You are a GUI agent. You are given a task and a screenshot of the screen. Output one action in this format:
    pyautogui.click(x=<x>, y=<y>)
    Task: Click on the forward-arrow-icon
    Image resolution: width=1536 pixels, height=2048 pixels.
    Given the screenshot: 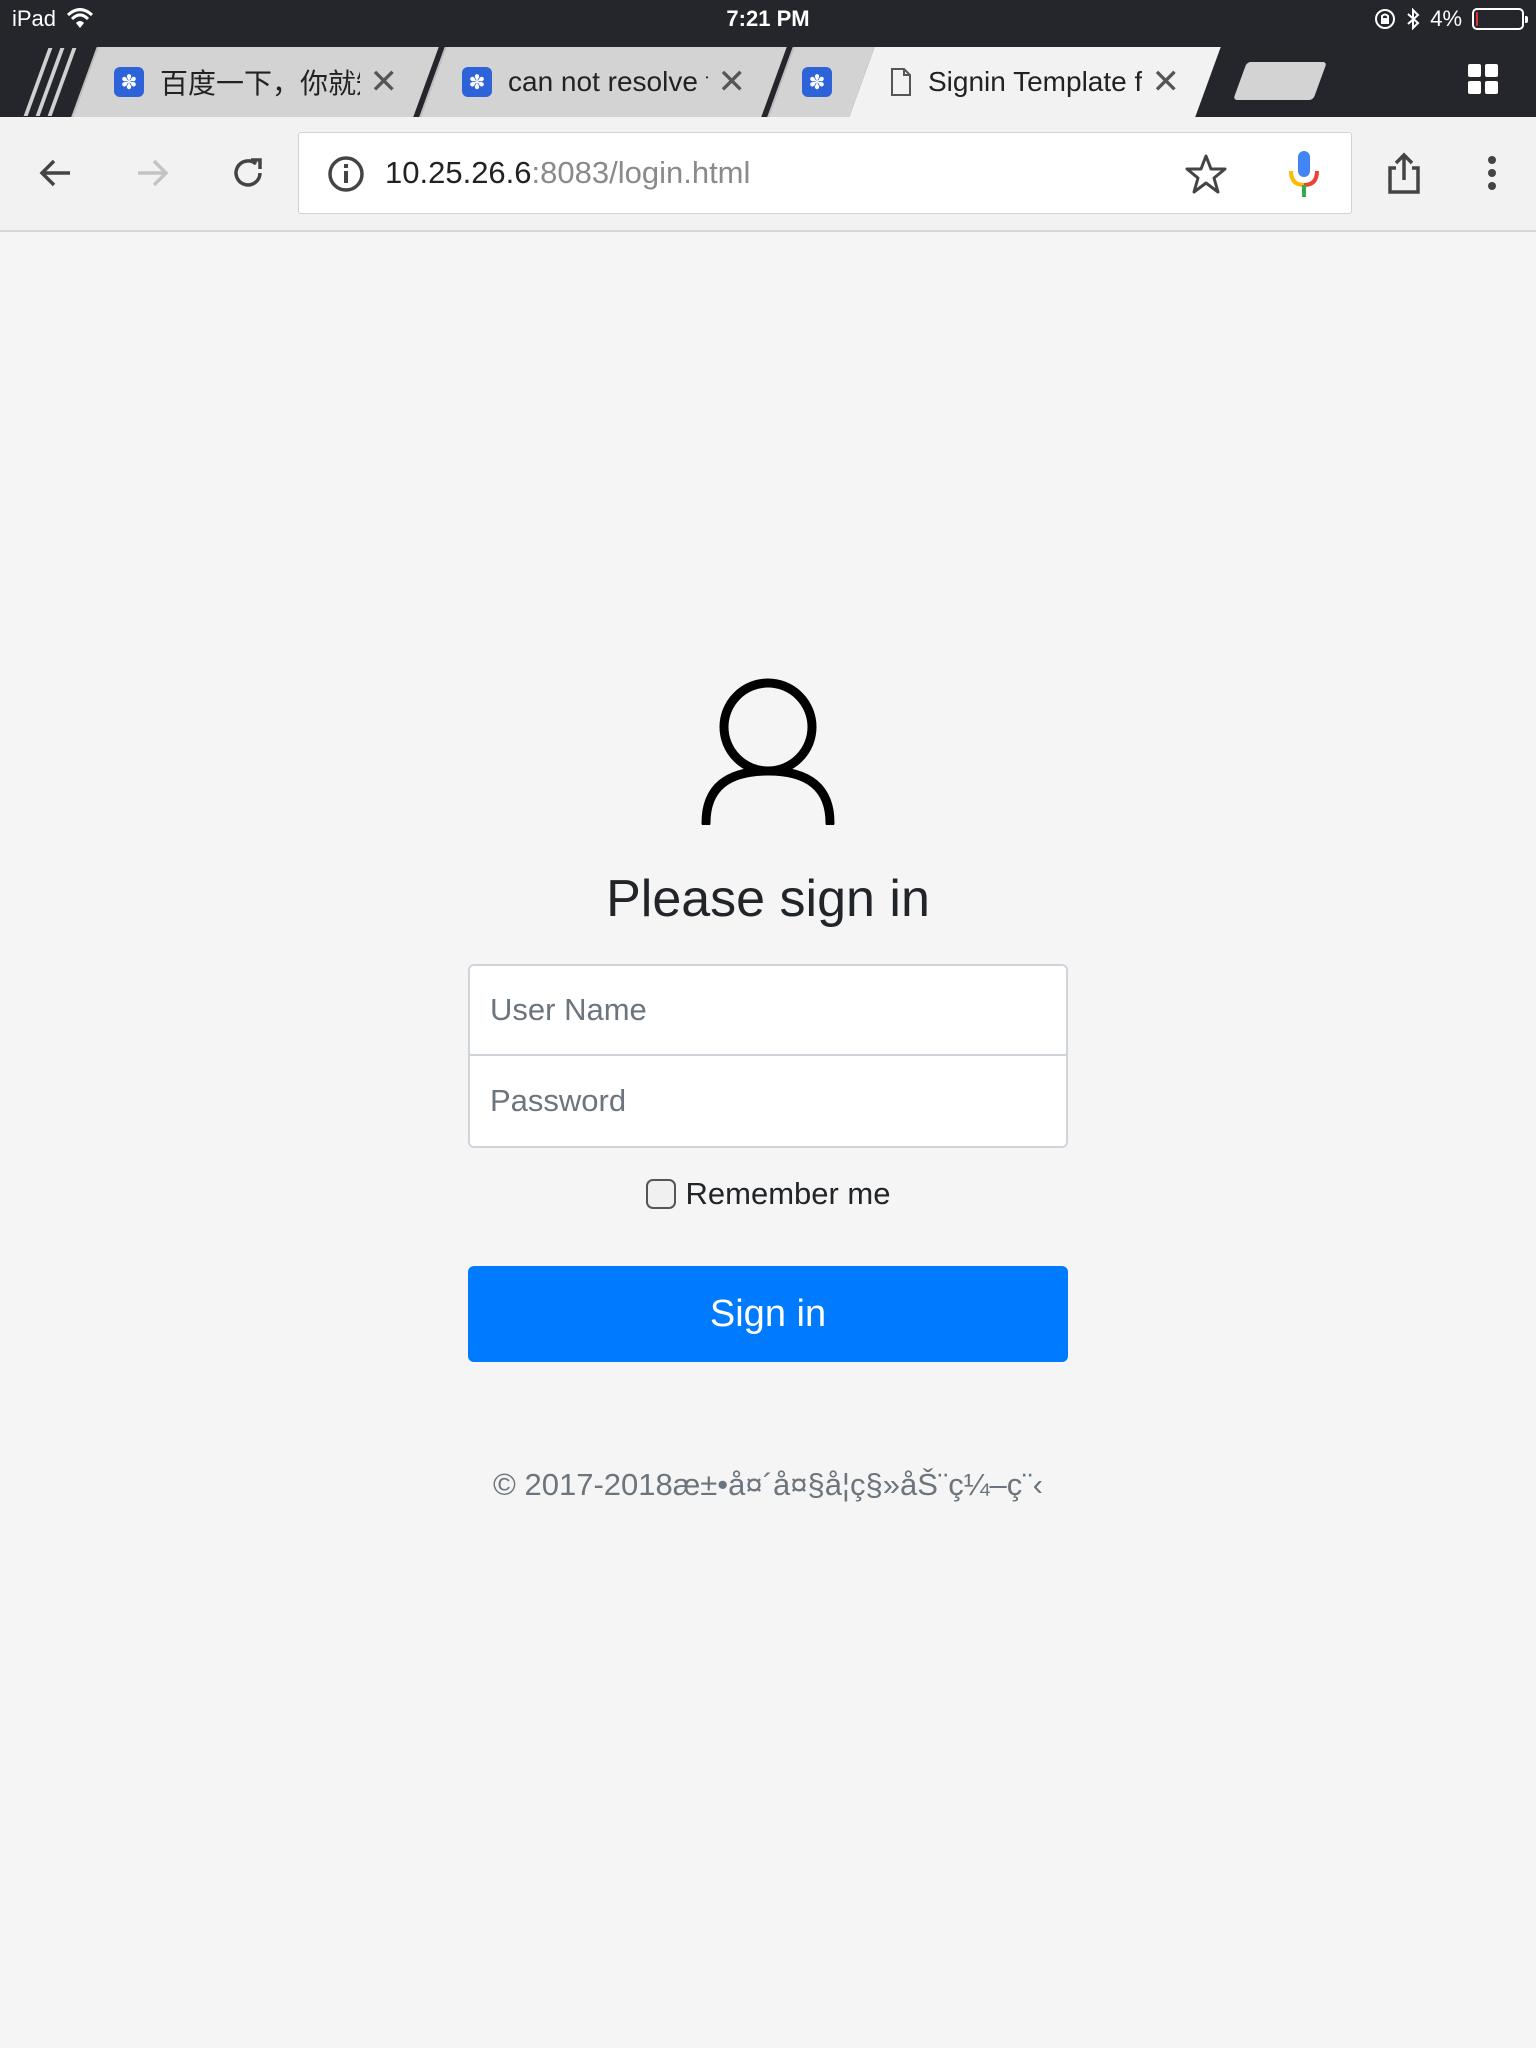 What is the action you would take?
    pyautogui.click(x=153, y=173)
    